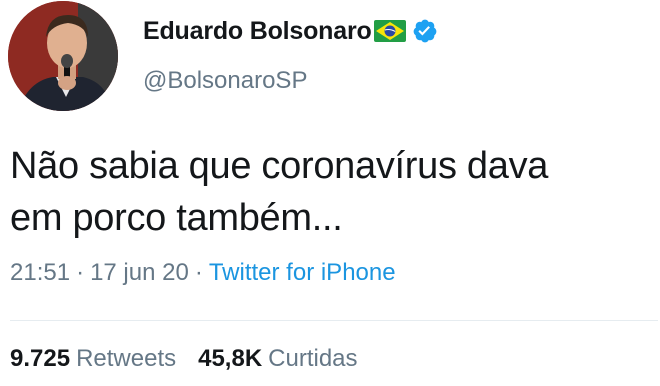 Image resolution: width=660 pixels, height=386 pixels. I want to click on divider, so click(334, 320).